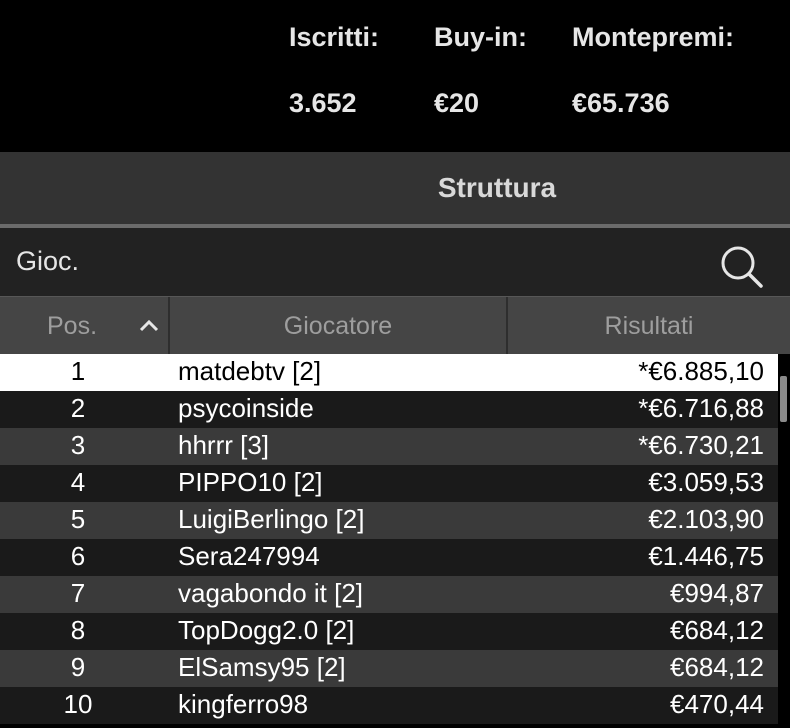  Describe the element at coordinates (389, 520) in the screenshot. I see `table-row: 5 LuigiBerlingo [2] €2.103,90` at that location.